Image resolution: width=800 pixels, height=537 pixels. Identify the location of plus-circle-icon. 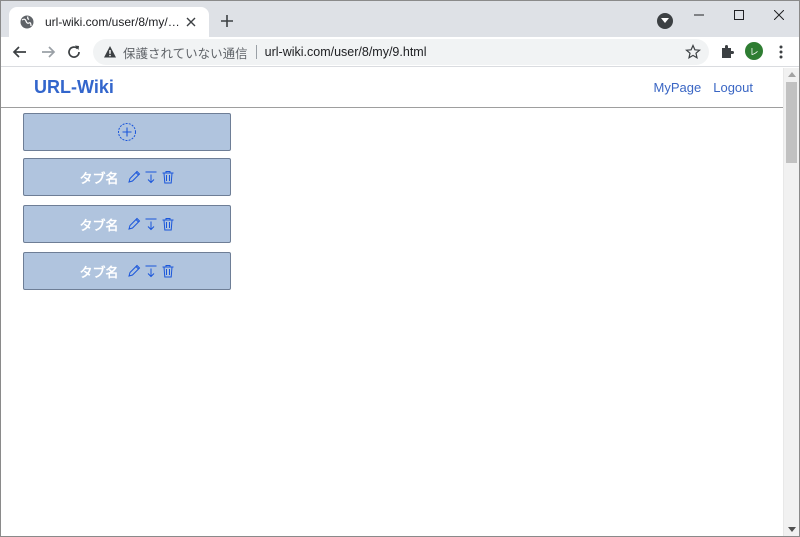
(127, 132).